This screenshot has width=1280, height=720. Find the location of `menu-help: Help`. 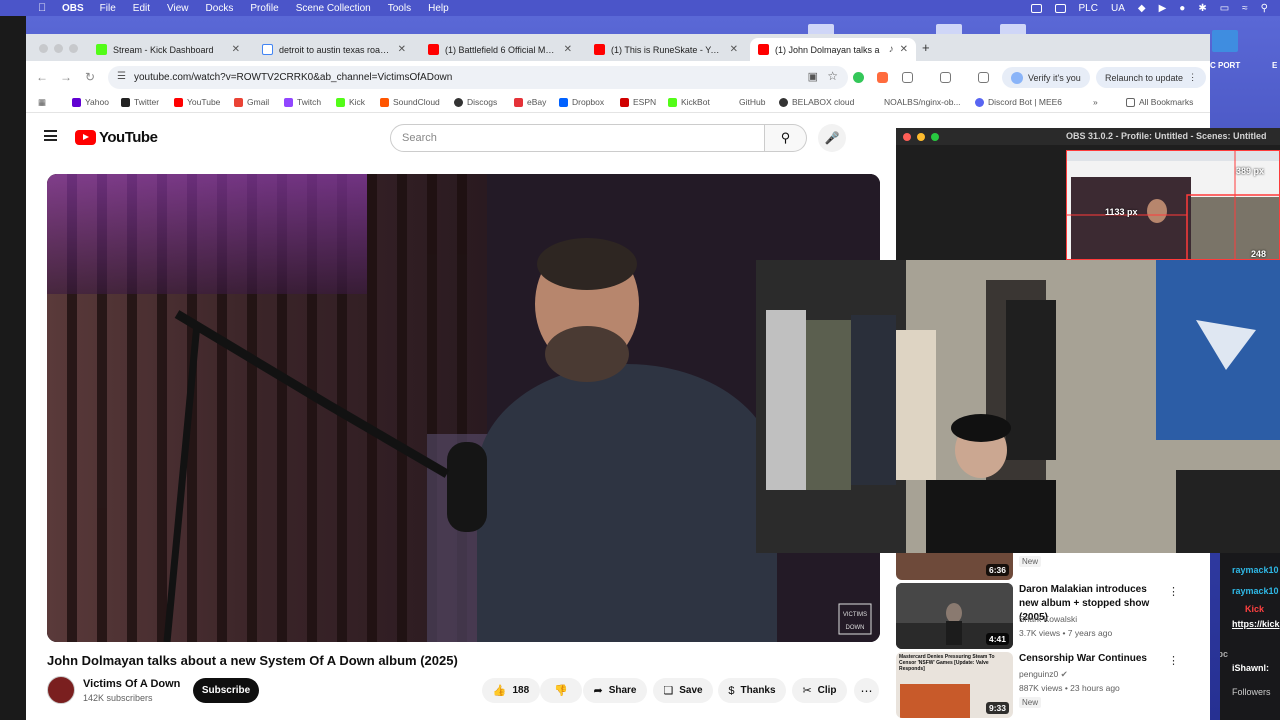

menu-help: Help is located at coordinates (438, 8).